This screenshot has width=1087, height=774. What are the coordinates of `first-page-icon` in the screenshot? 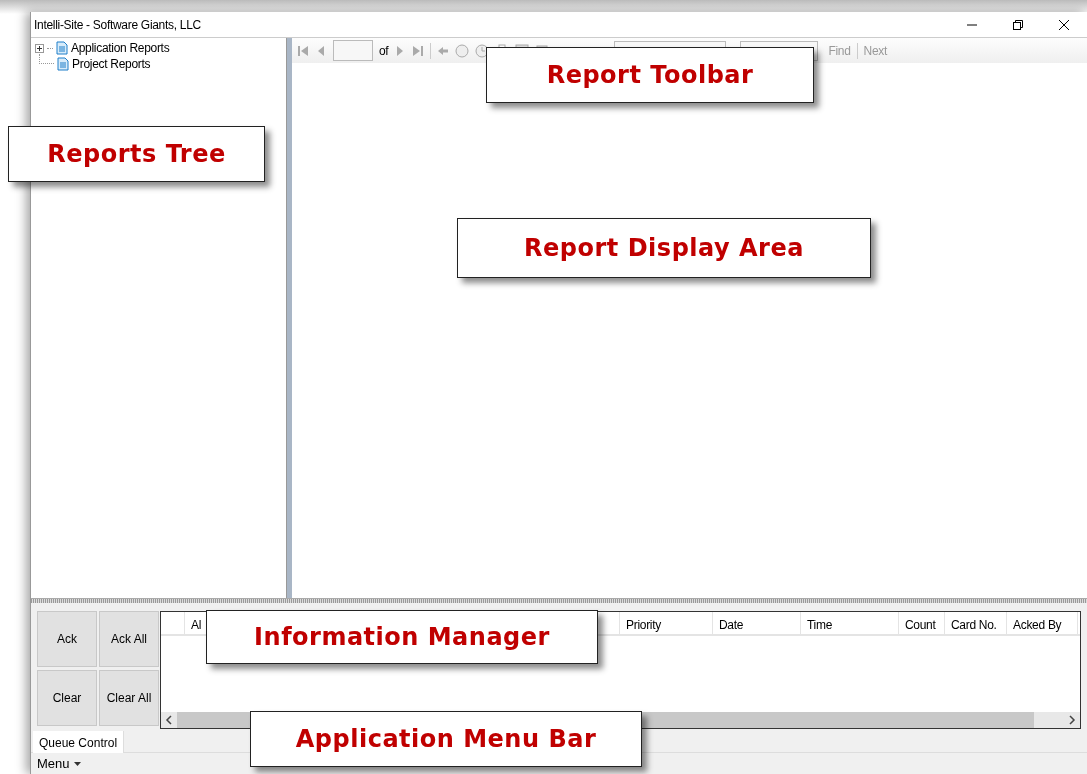 It's located at (303, 50).